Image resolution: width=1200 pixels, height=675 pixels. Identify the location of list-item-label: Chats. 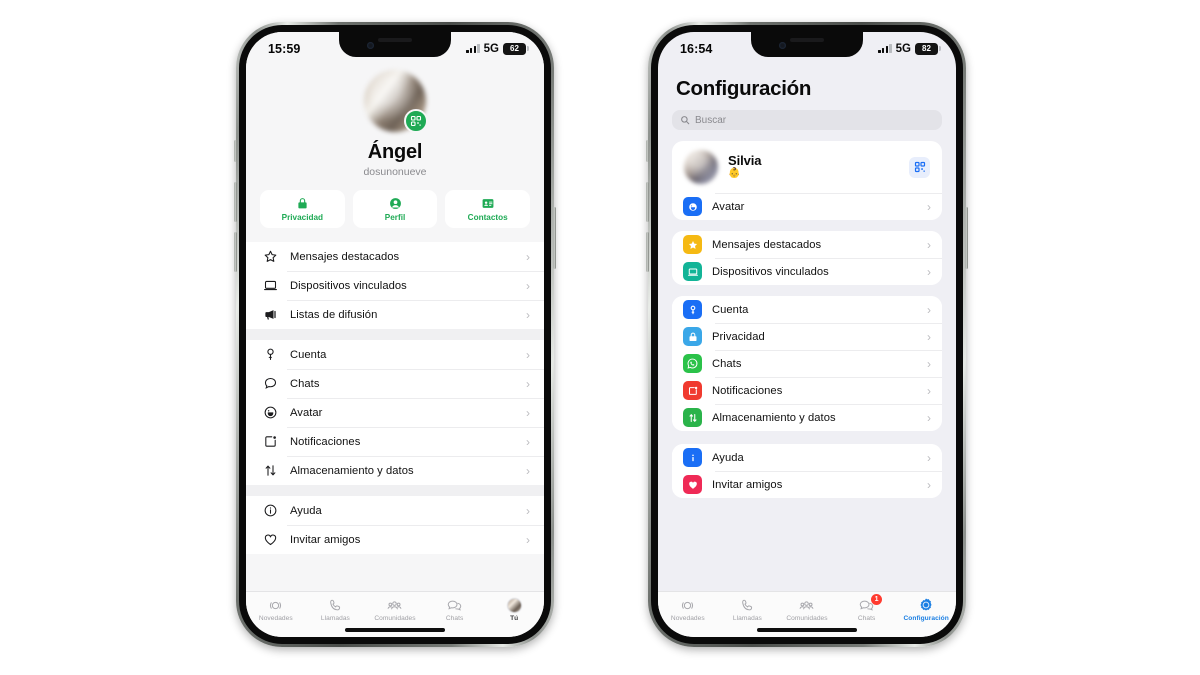
(305, 383).